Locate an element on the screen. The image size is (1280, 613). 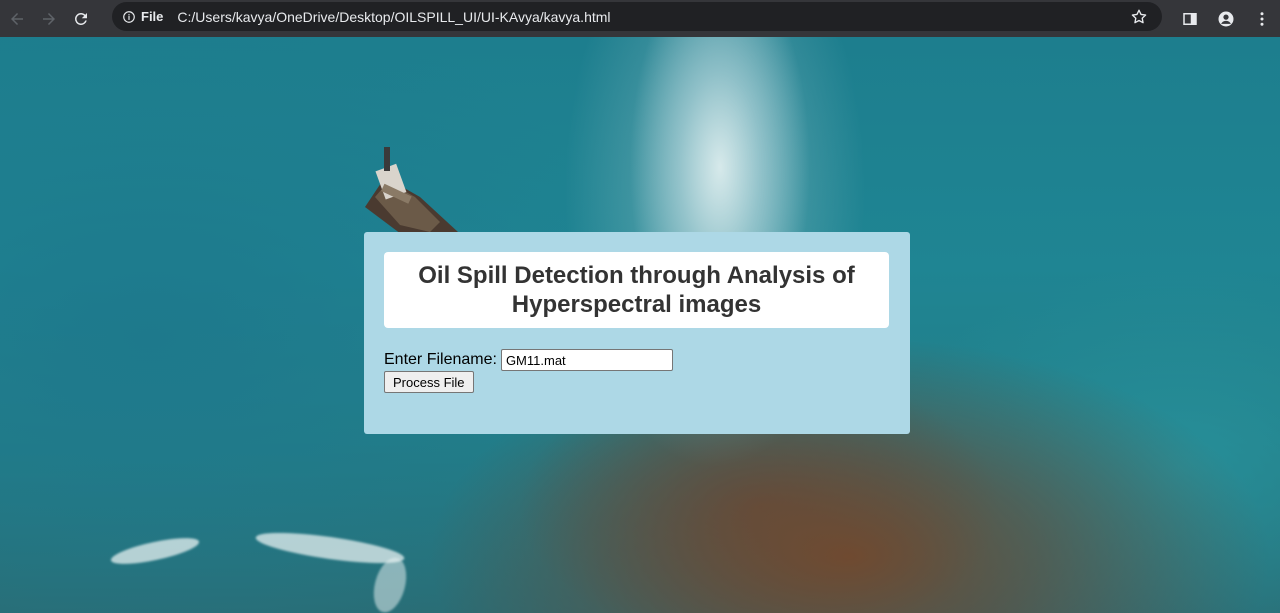
profile-button is located at coordinates (1226, 19).